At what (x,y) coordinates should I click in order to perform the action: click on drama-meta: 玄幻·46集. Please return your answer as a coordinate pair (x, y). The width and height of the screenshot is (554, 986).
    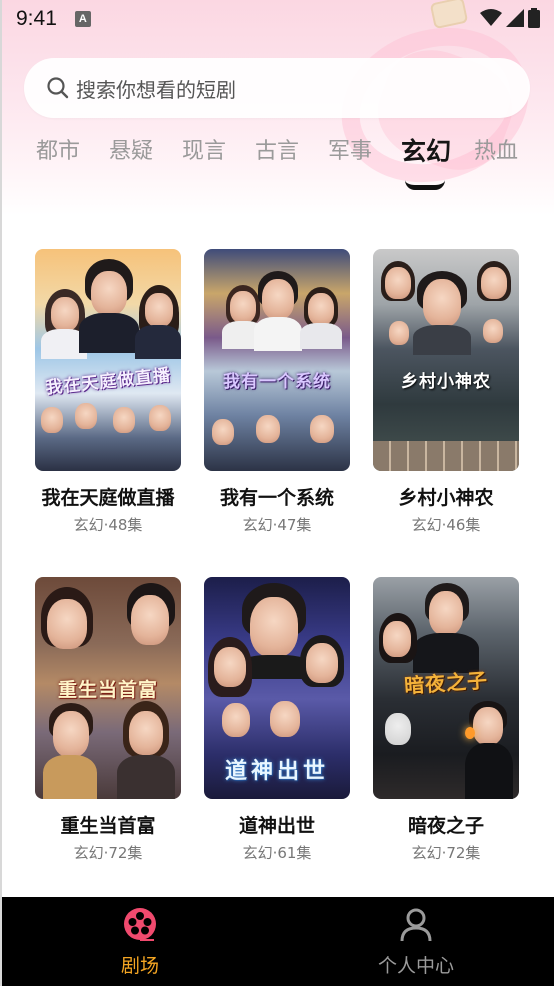
    Looking at the image, I should click on (446, 525).